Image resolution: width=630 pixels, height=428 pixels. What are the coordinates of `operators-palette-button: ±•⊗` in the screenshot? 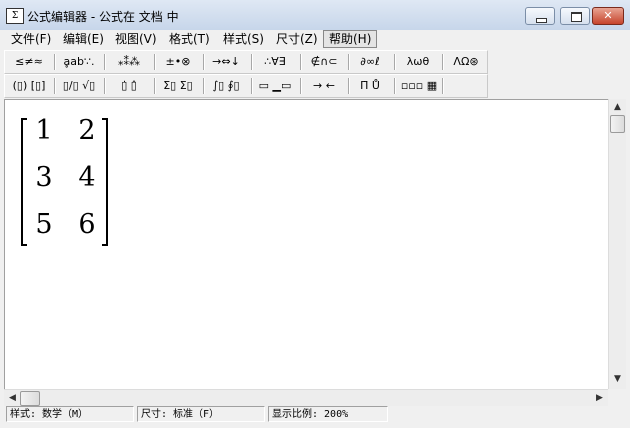 It's located at (178, 62).